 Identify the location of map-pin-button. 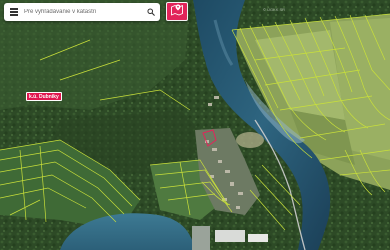
(177, 11).